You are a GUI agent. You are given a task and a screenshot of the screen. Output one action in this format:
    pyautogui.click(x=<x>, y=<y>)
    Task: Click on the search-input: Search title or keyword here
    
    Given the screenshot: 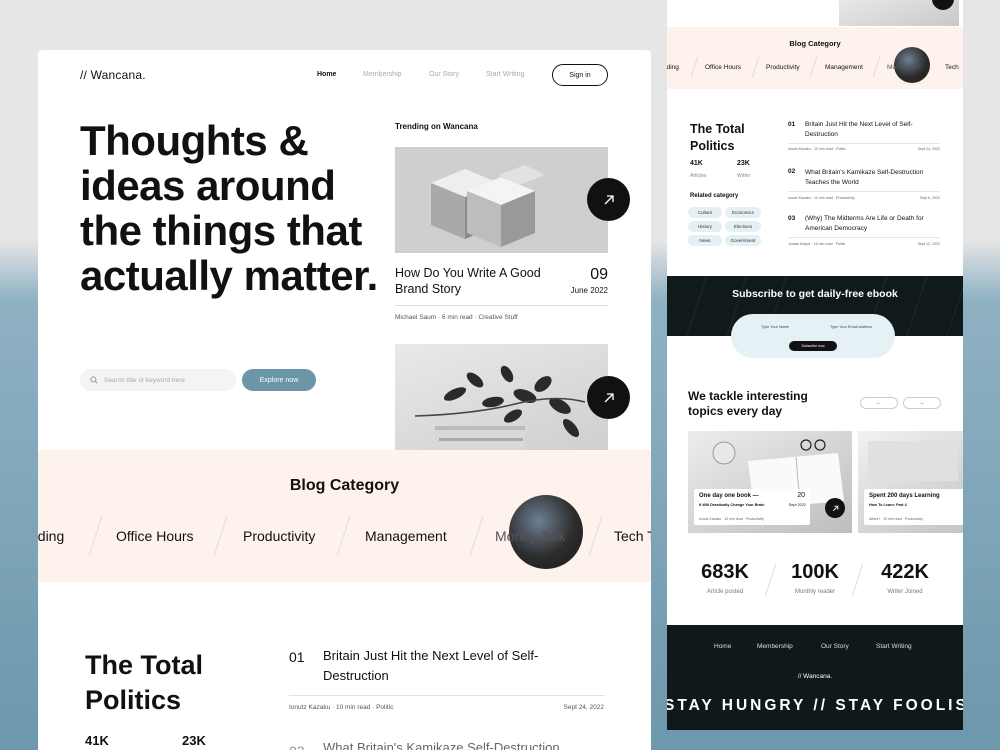 What is the action you would take?
    pyautogui.click(x=158, y=380)
    